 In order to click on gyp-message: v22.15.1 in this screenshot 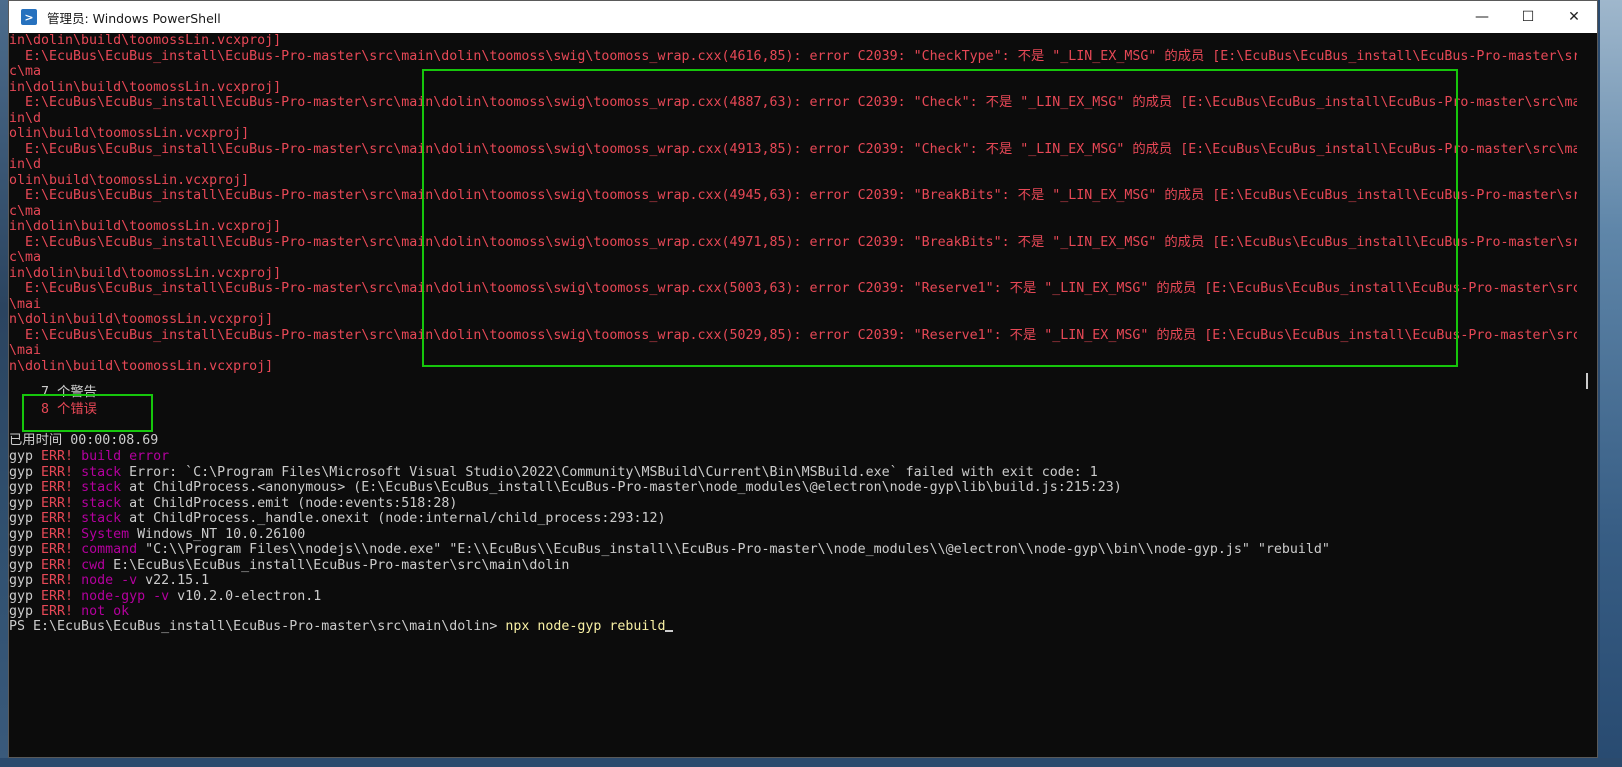, I will do `click(173, 580)`.